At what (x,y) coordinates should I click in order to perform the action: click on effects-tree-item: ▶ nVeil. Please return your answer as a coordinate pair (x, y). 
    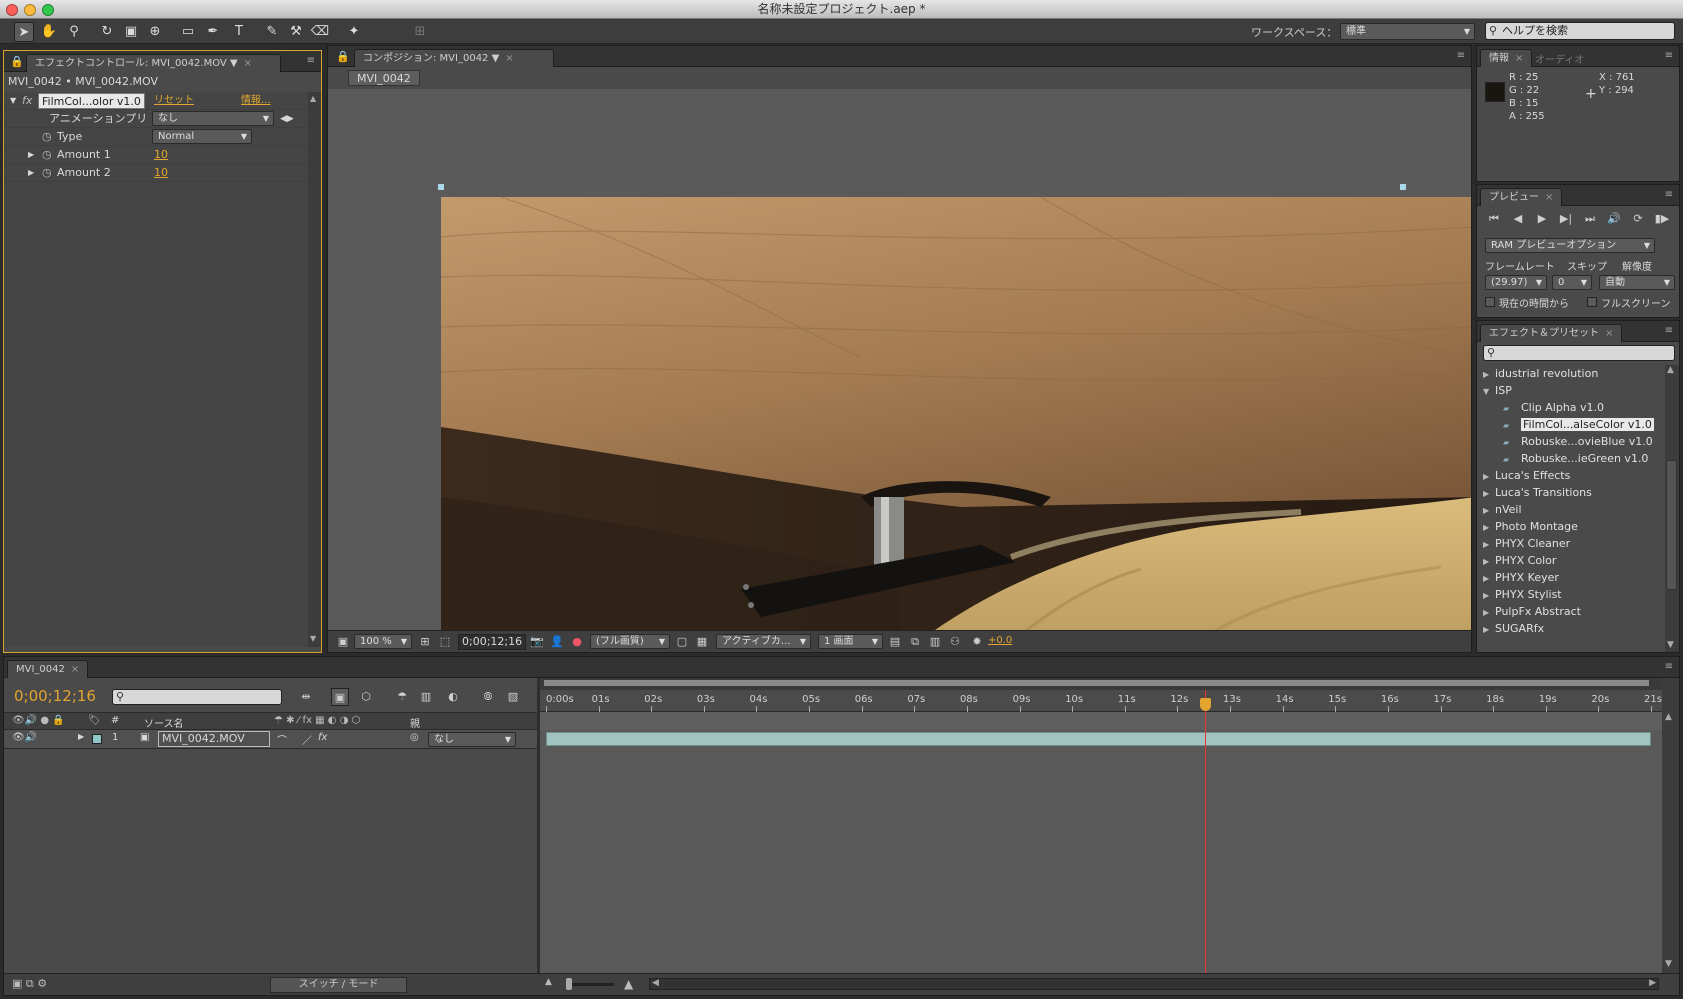
    Looking at the image, I should click on (1574, 509).